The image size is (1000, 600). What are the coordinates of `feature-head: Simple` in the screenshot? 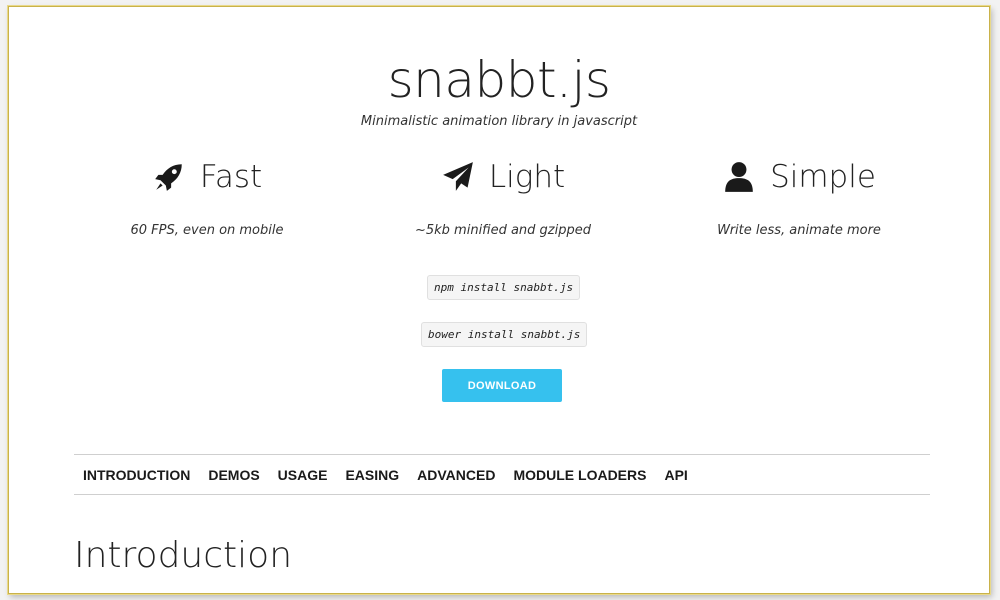 It's located at (799, 177).